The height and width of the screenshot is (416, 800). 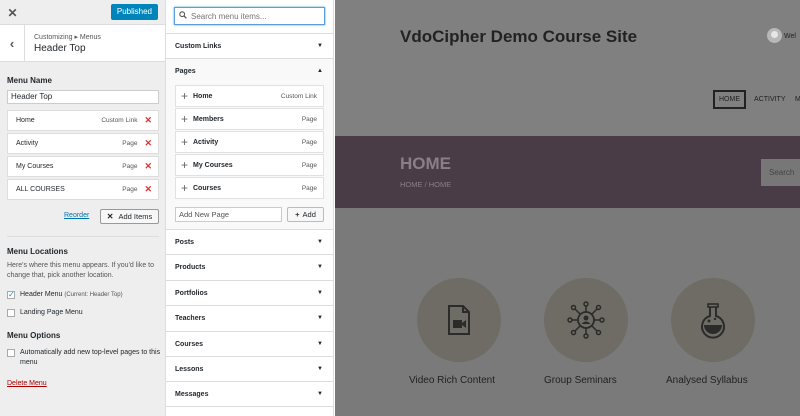 I want to click on accordion-lessons: Lessons ▼, so click(x=249, y=368).